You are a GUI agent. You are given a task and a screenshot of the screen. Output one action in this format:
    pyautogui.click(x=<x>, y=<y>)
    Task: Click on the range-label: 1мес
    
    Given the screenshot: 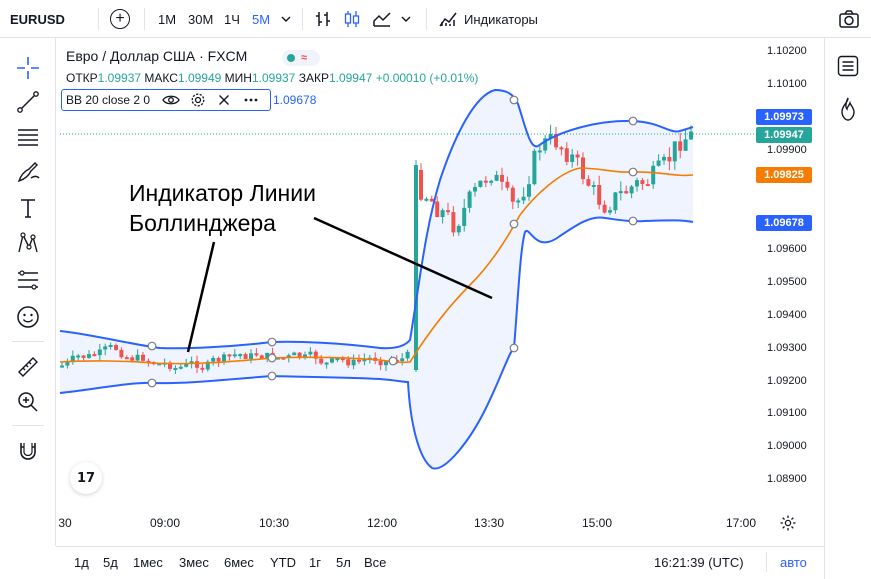 What is the action you would take?
    pyautogui.click(x=148, y=562)
    